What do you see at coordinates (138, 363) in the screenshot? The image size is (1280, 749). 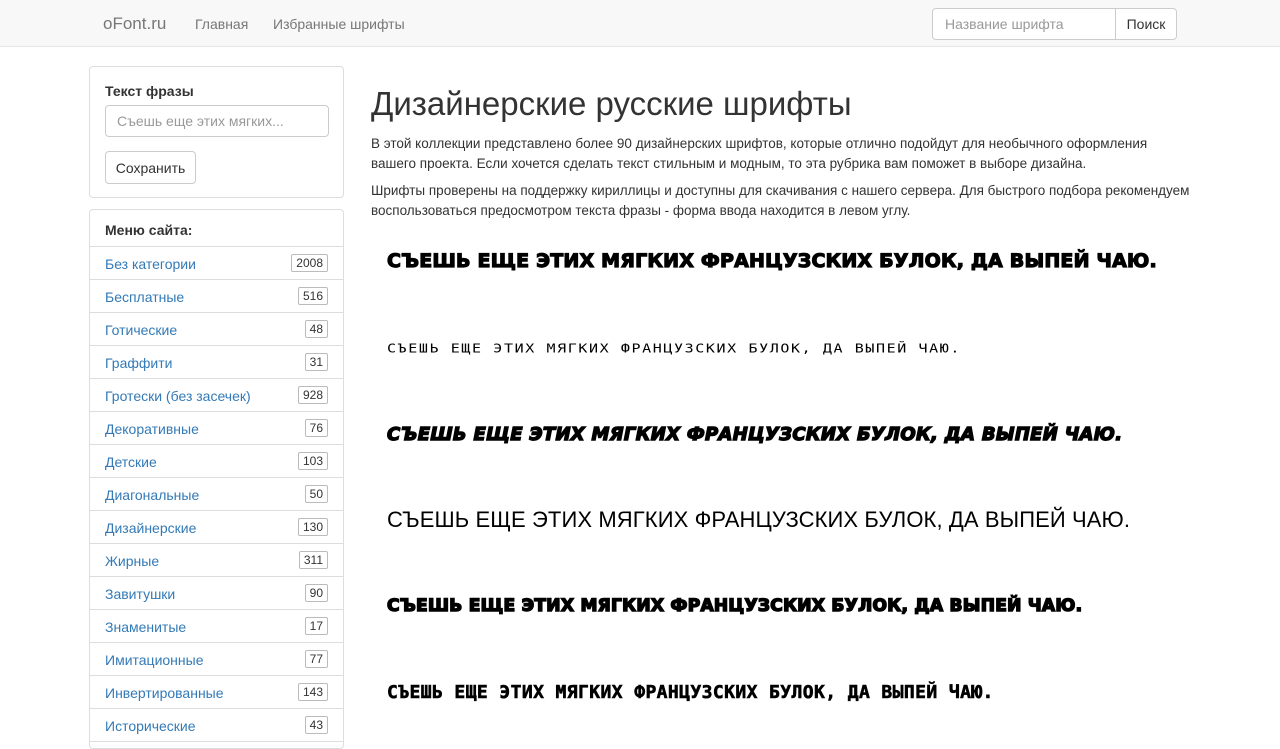 I see `menu-item-link: Граффити` at bounding box center [138, 363].